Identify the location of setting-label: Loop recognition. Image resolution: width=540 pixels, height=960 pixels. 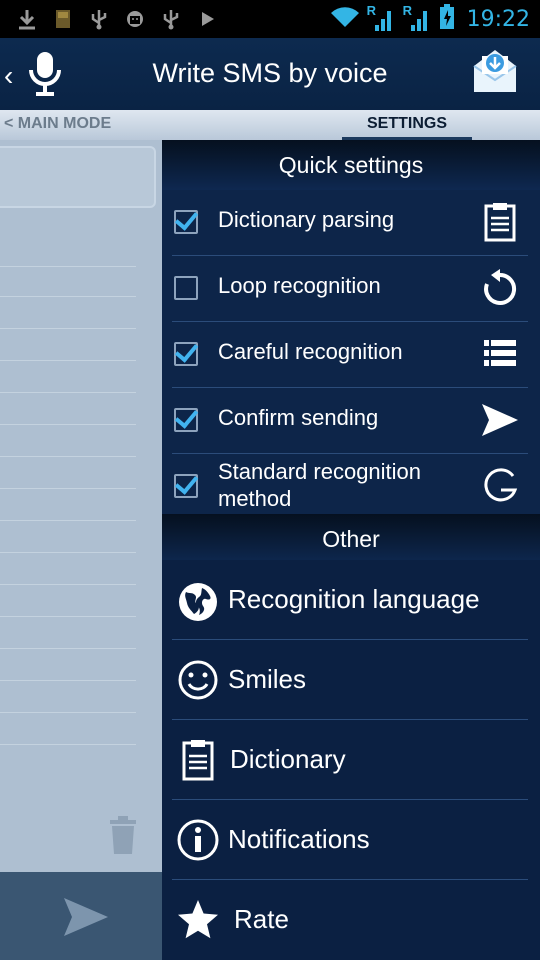
(299, 285).